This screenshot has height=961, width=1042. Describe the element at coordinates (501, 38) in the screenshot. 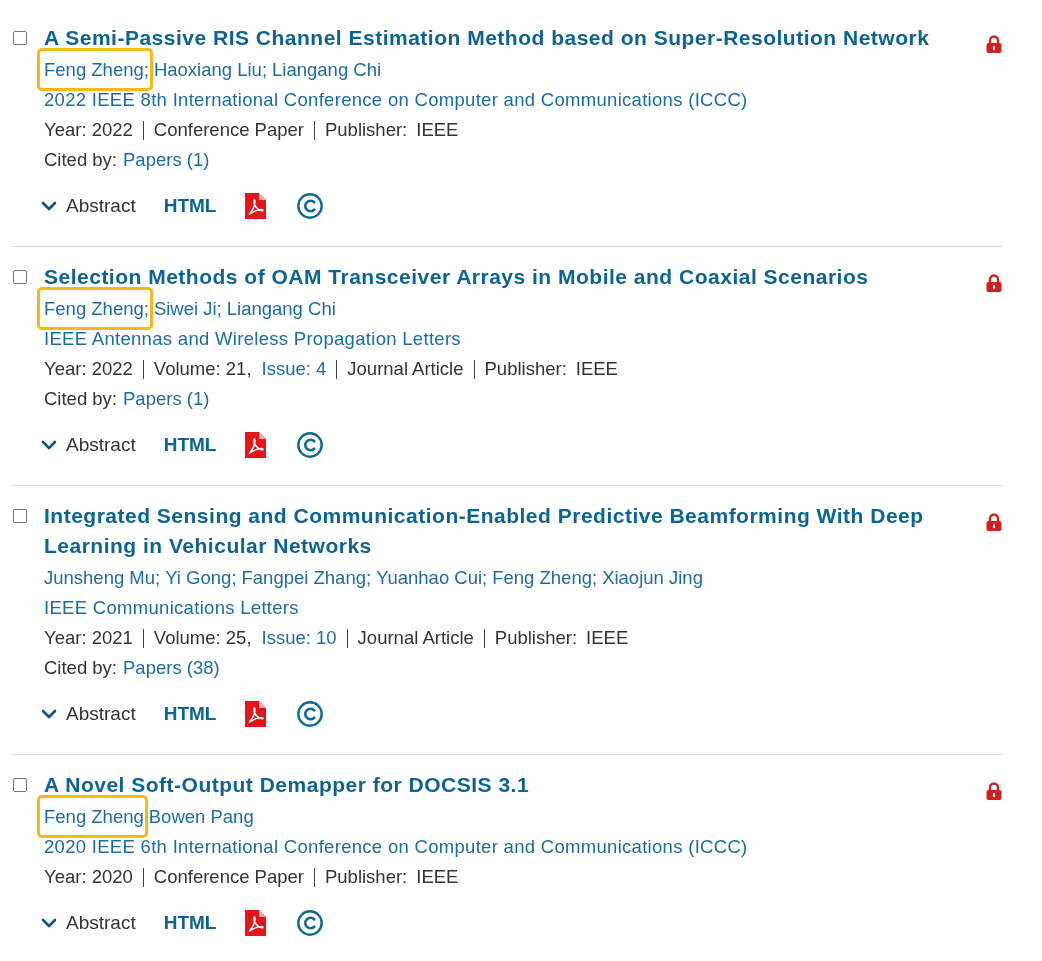

I see `paper-title-link: A Semi-Passive RIS Channel Estimation Method based on Super-Resolution Network` at that location.